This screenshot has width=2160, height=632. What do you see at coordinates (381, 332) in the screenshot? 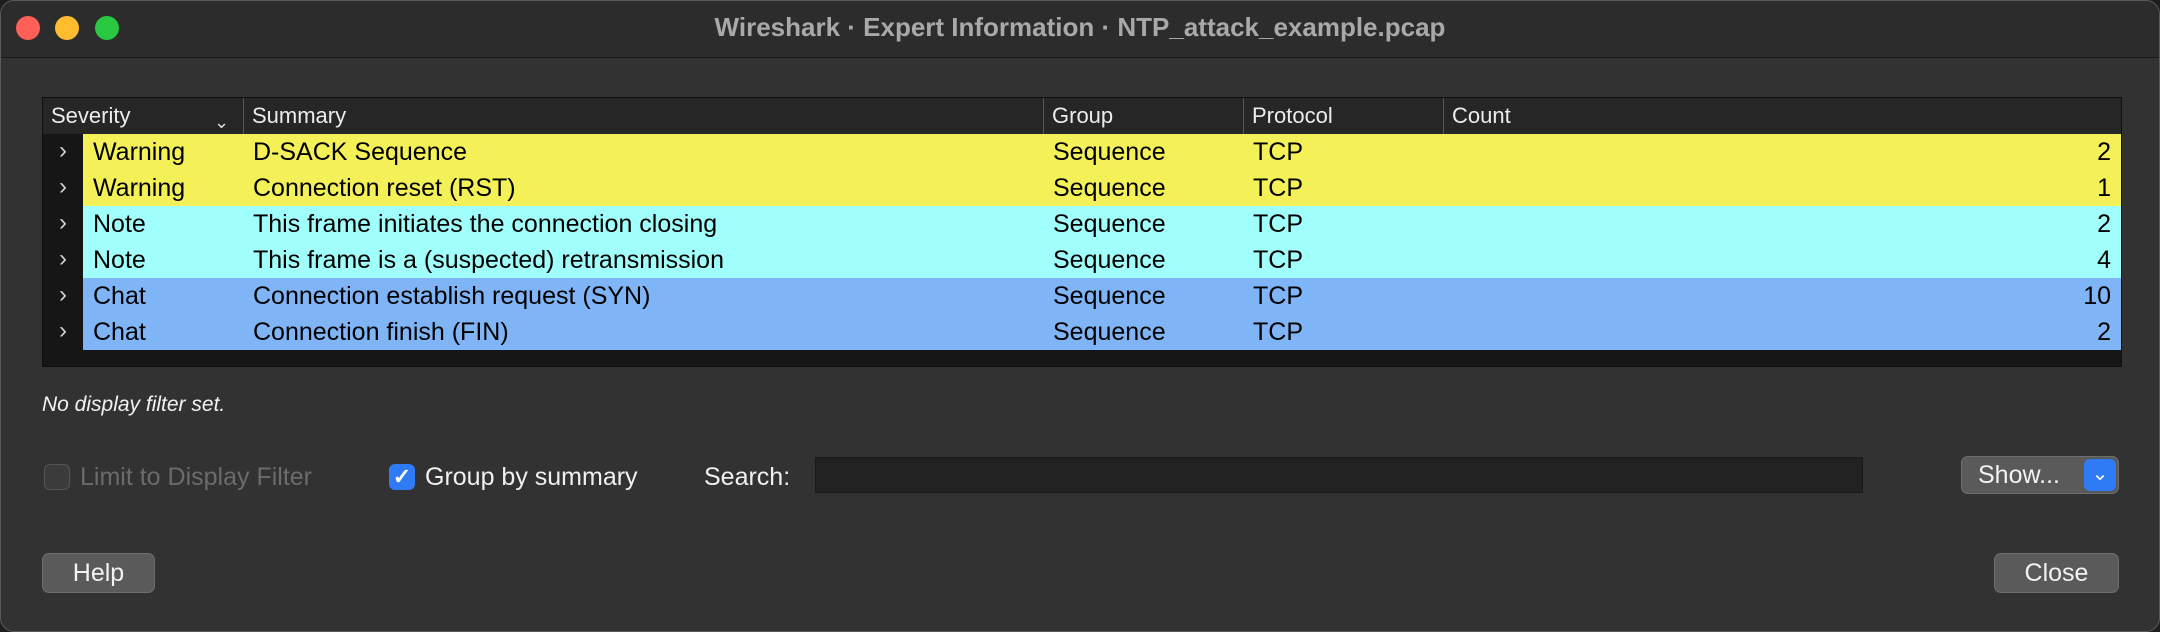
I see `cell-summary: Connection finish (FIN)` at bounding box center [381, 332].